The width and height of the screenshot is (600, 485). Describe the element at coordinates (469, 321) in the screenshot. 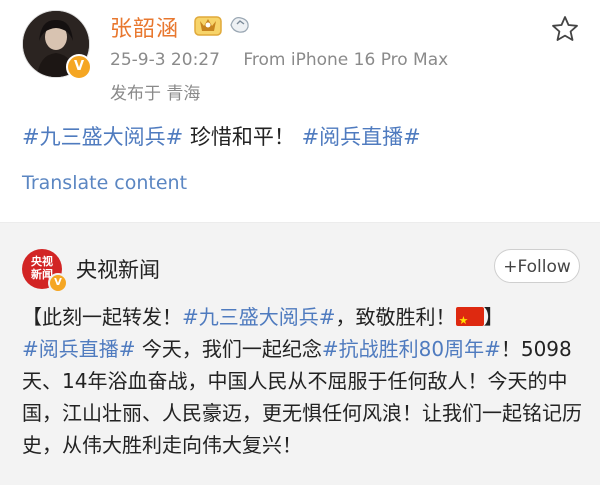

I see `china-flag-icon` at that location.